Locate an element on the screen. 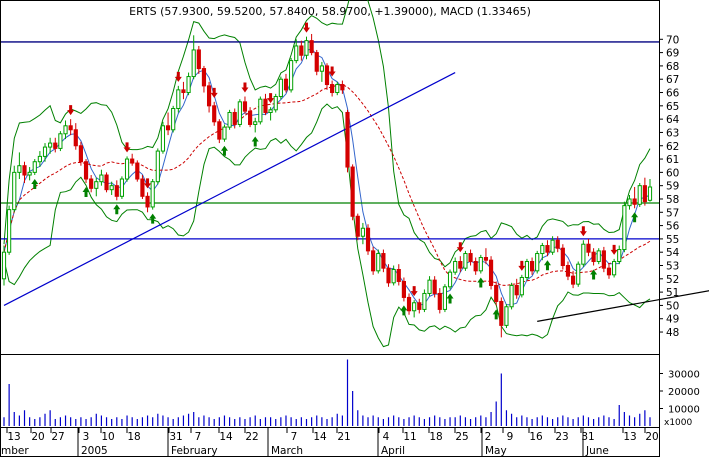  day-label: 11 is located at coordinates (409, 437).